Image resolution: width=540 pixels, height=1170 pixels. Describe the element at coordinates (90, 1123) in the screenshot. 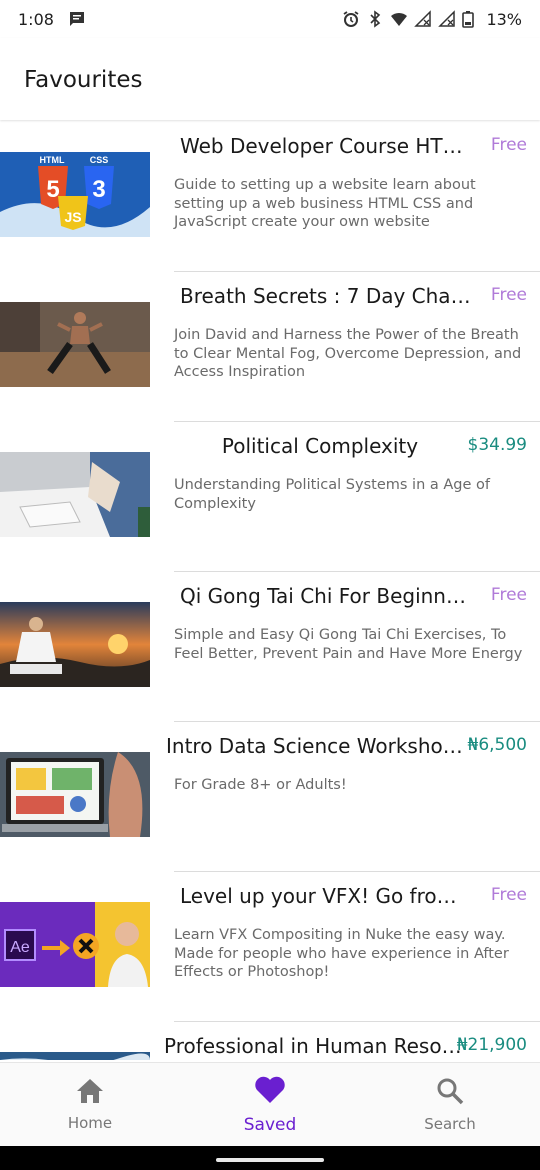

I see `nav-home-label: Home` at that location.